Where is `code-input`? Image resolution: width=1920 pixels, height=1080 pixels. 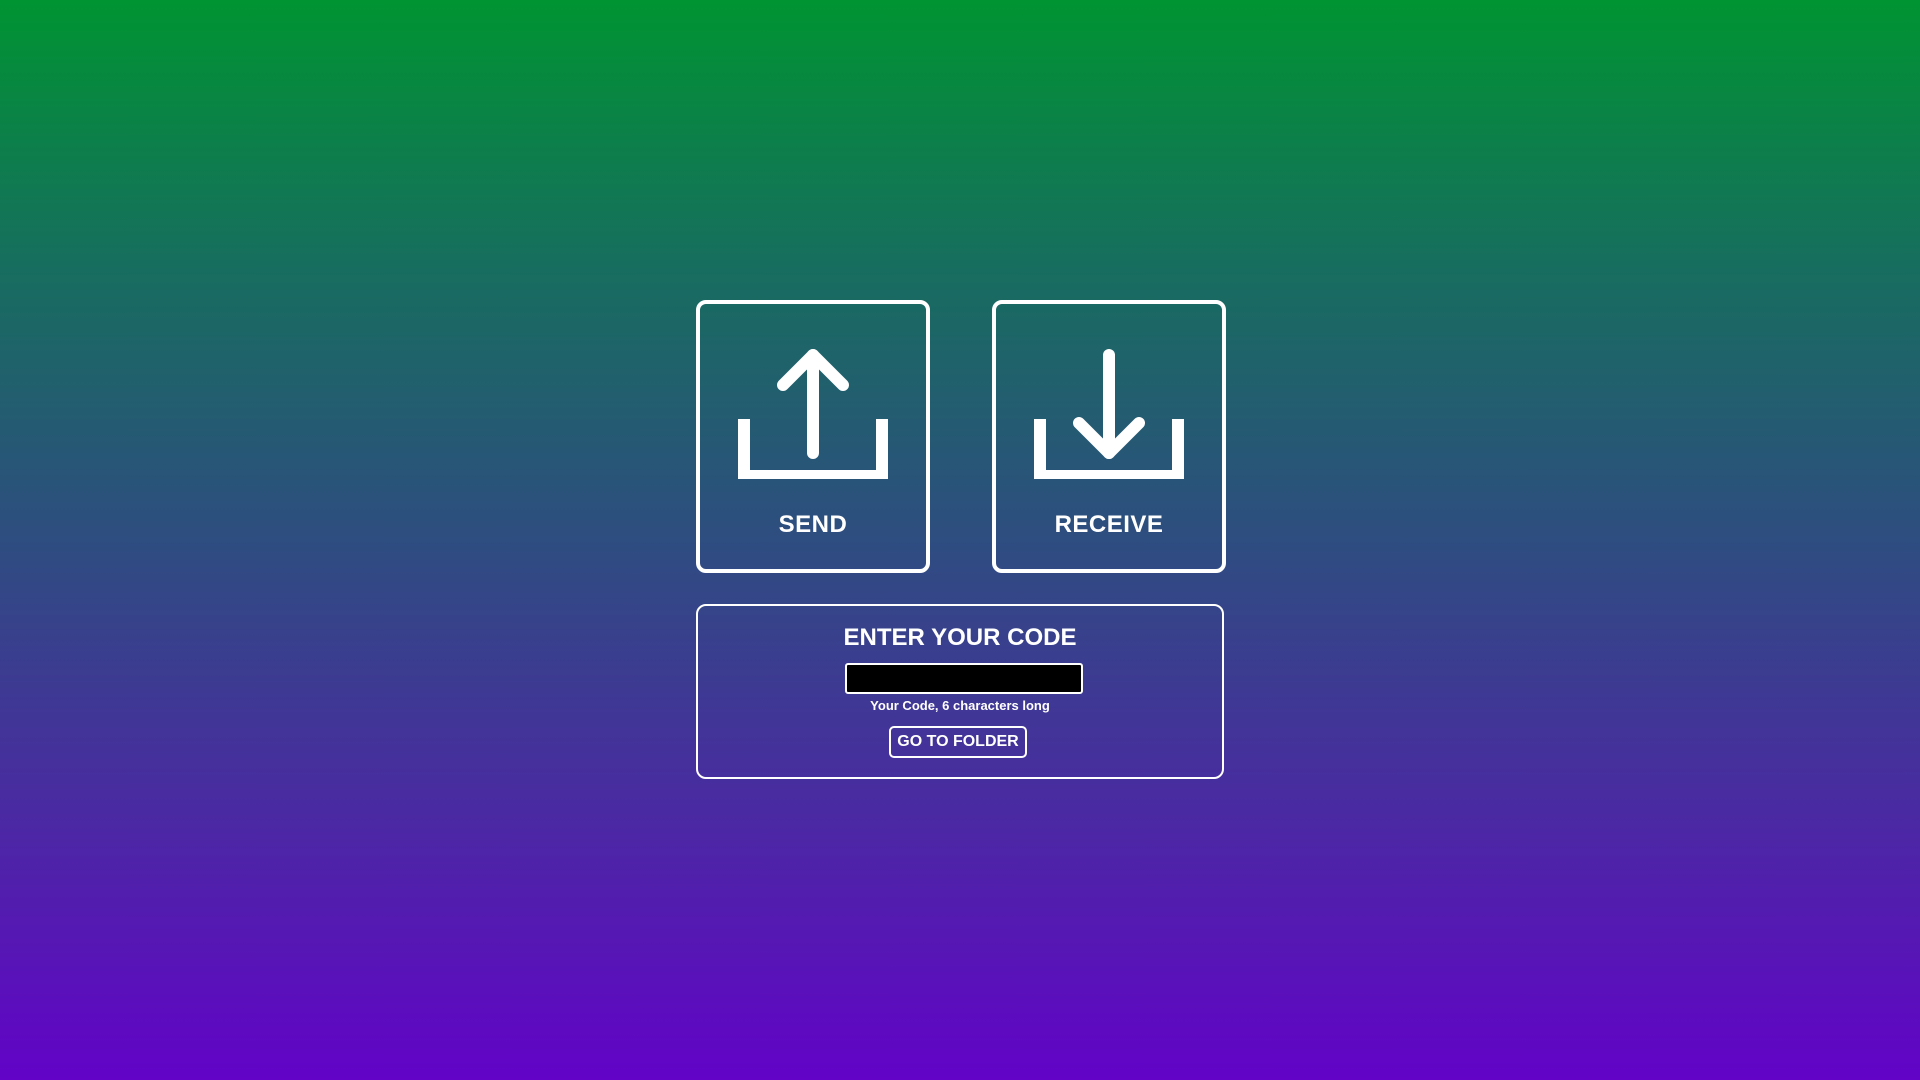 code-input is located at coordinates (964, 678).